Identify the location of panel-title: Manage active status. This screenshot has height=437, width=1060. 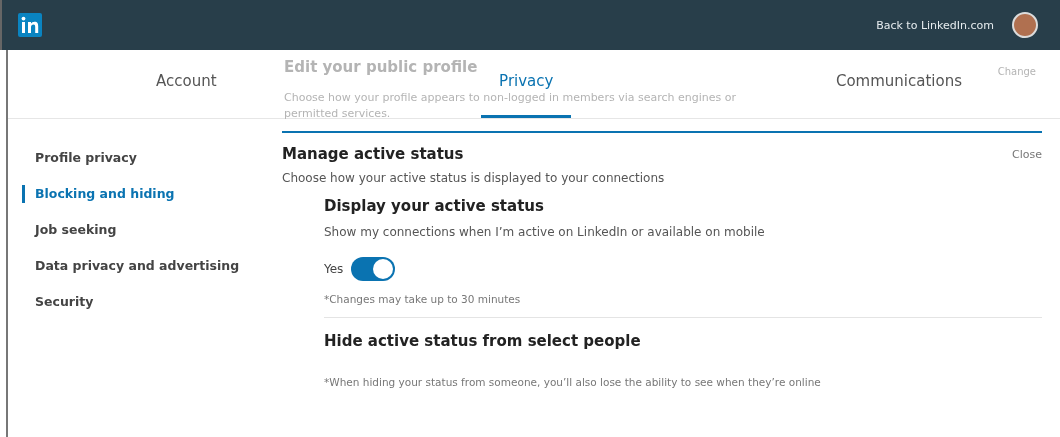
(373, 154).